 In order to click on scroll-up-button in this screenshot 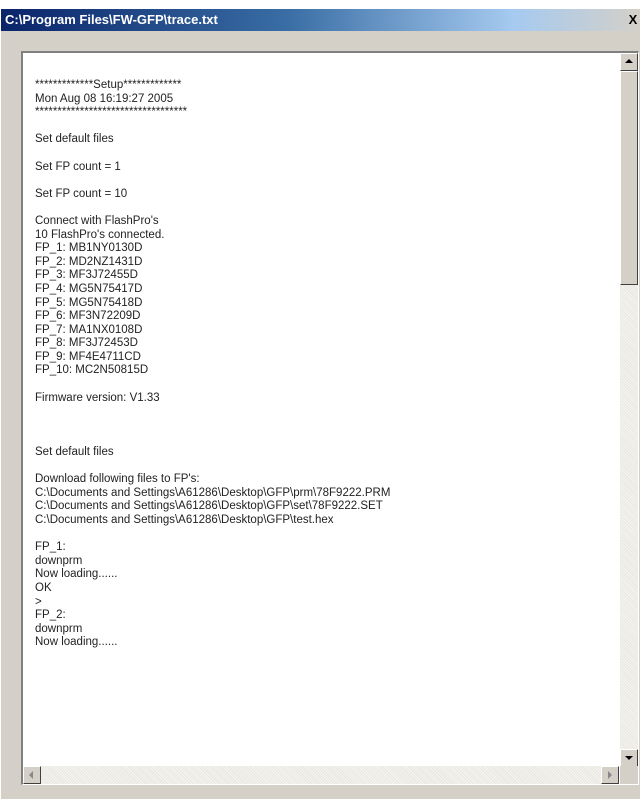, I will do `click(629, 62)`.